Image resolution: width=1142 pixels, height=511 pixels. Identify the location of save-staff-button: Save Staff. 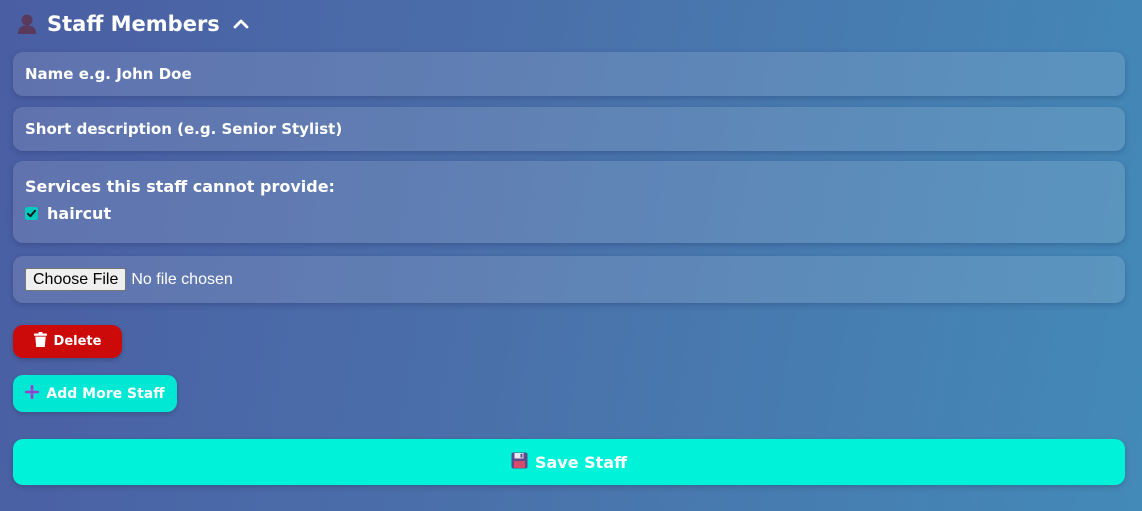
(569, 462).